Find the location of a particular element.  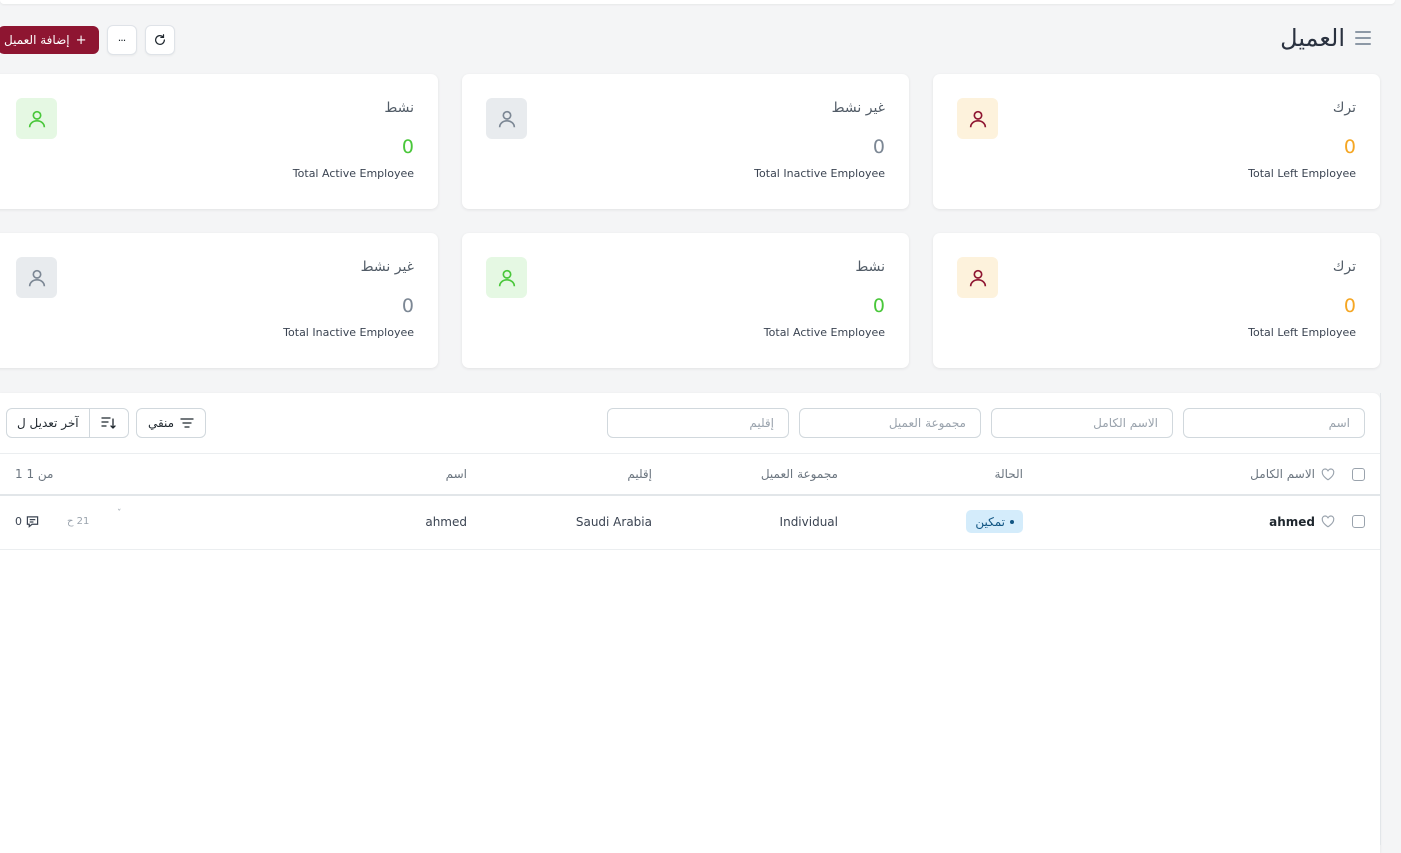

row-status-cell: تمكين is located at coordinates (994, 521).